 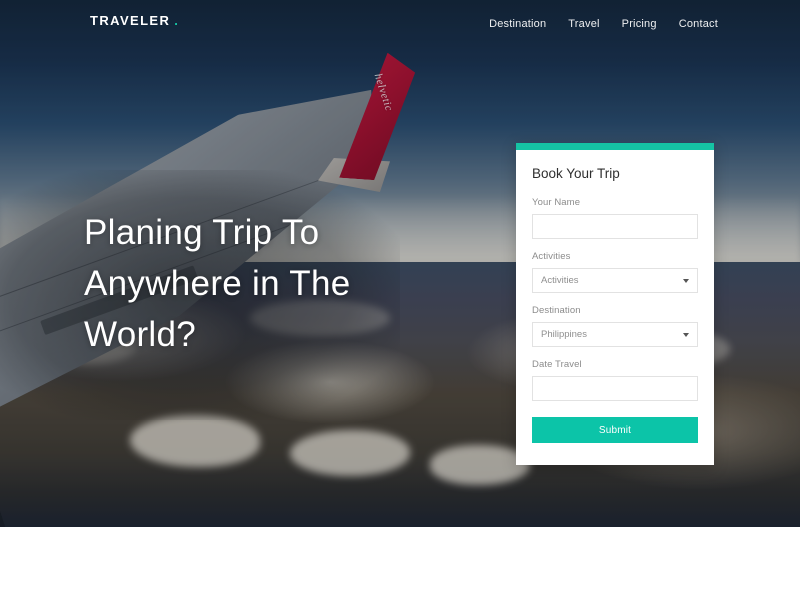 I want to click on hero-heading: Planing Trip To Anywhere in The World?, so click(x=217, y=283).